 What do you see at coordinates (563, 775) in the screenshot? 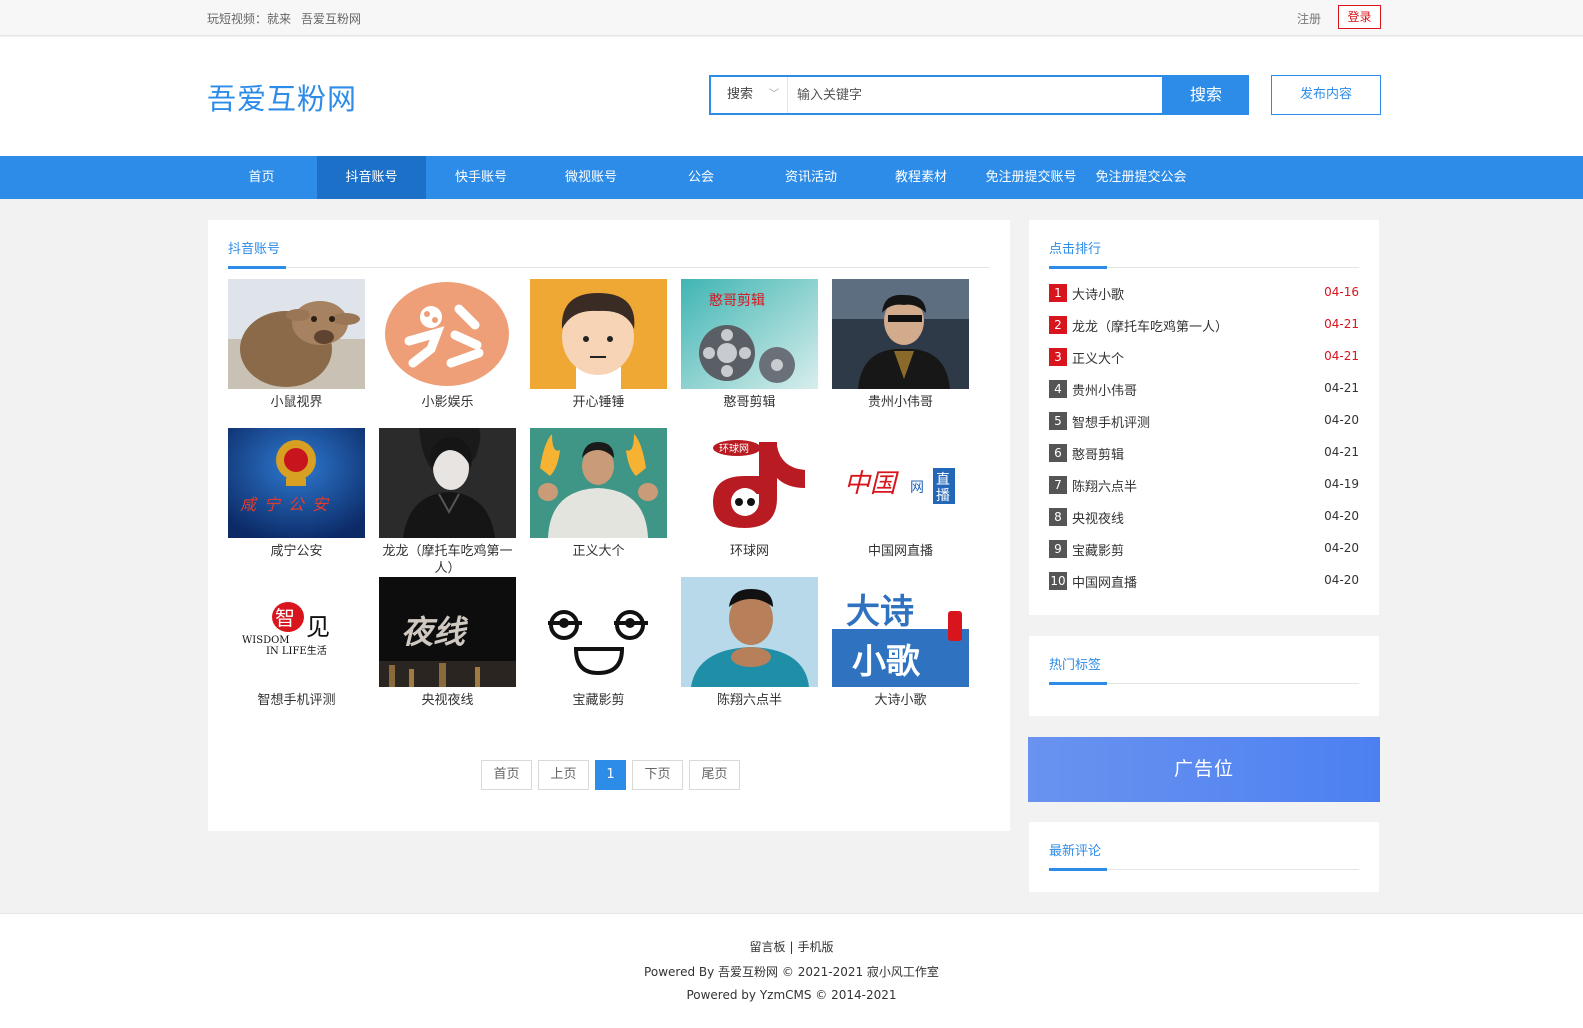
I see `page-prev-button: 上页` at bounding box center [563, 775].